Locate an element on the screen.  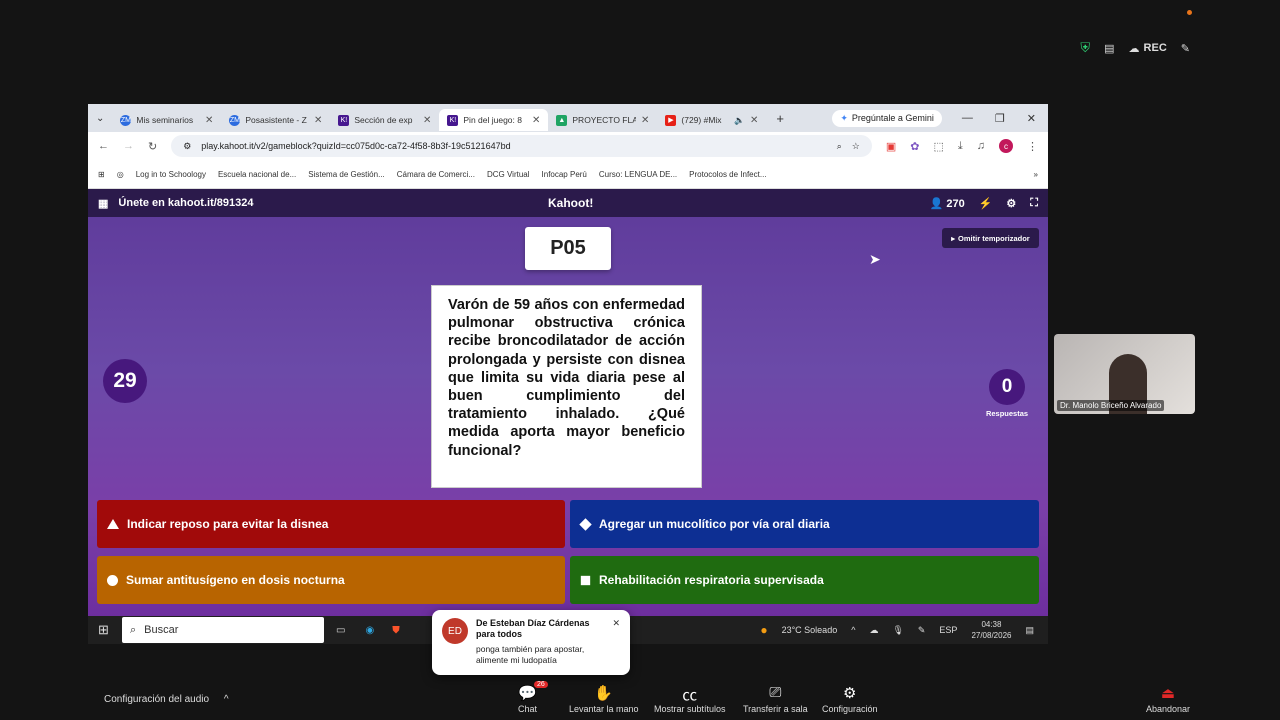
question-label: P05 is located at coordinates (568, 248).